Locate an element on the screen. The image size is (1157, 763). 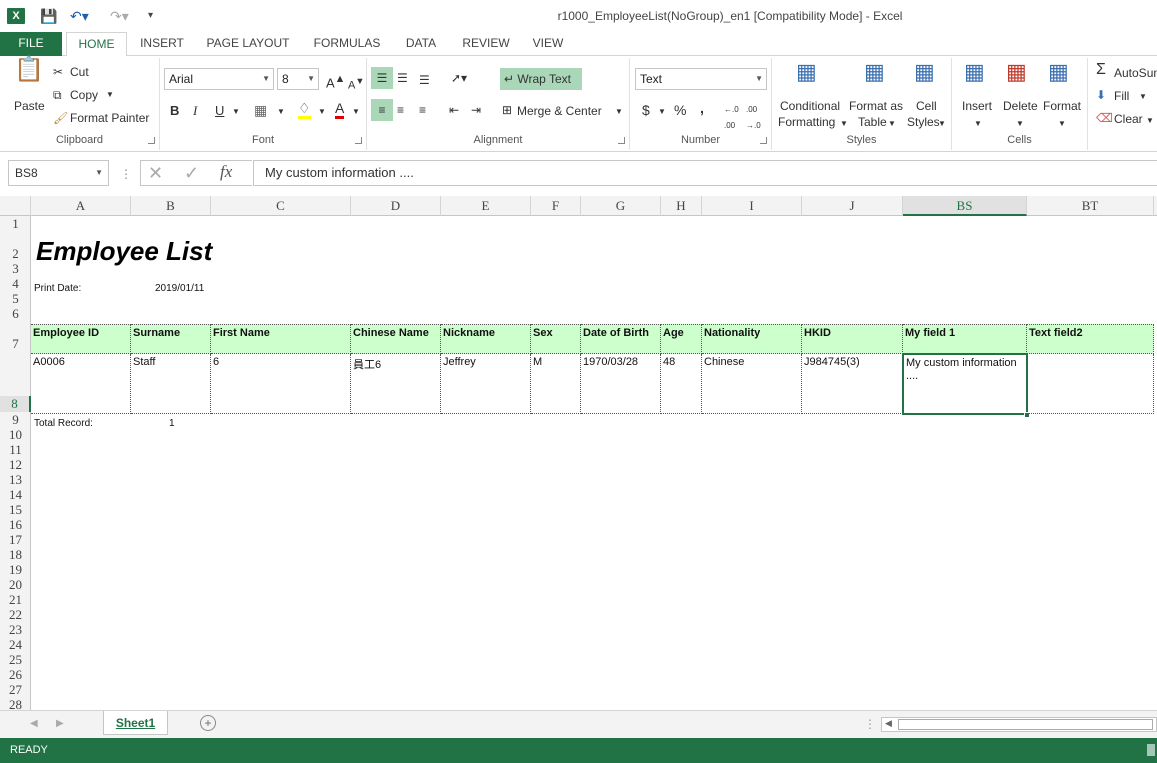
merge-center-icon: ⊞ is located at coordinates (507, 110).